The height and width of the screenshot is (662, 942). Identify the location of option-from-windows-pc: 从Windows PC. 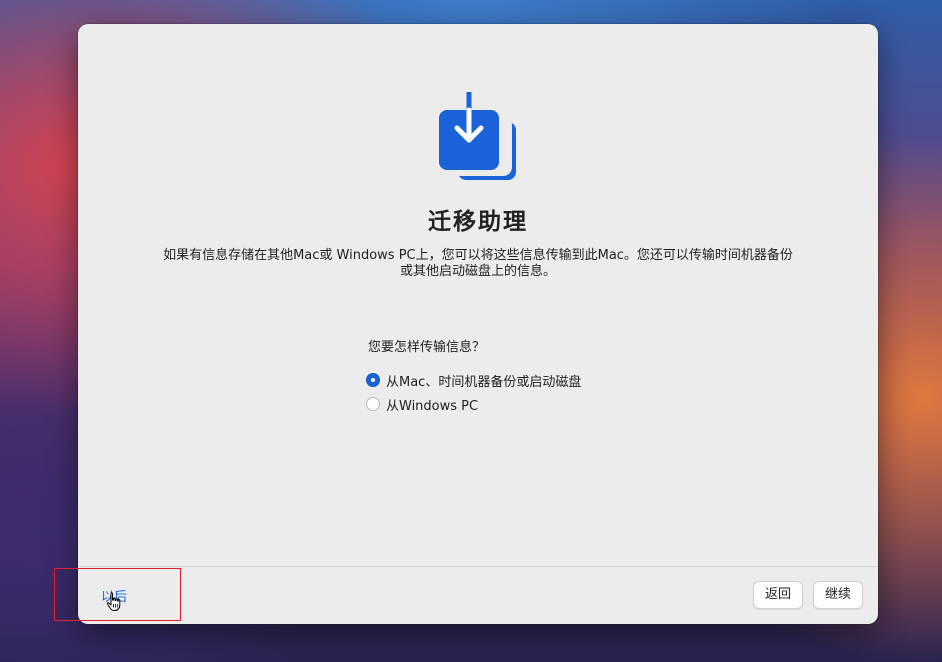
(422, 404).